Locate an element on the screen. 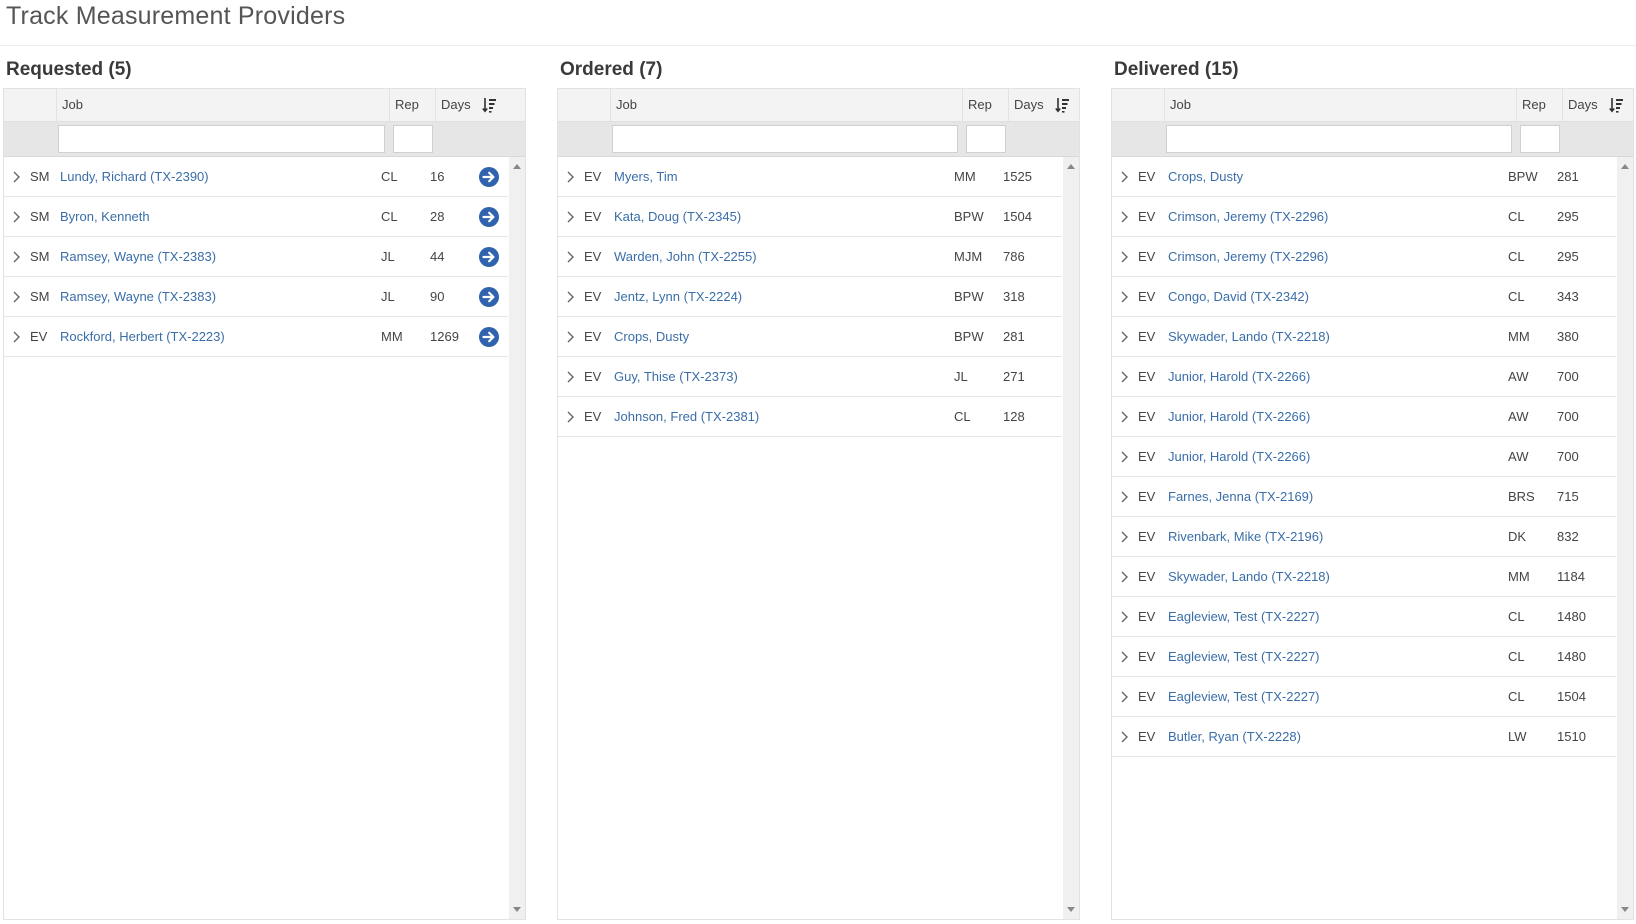 The width and height of the screenshot is (1636, 924). table-row: SM Ramsey, Wayne (TX-2383) JL 90 is located at coordinates (256, 297).